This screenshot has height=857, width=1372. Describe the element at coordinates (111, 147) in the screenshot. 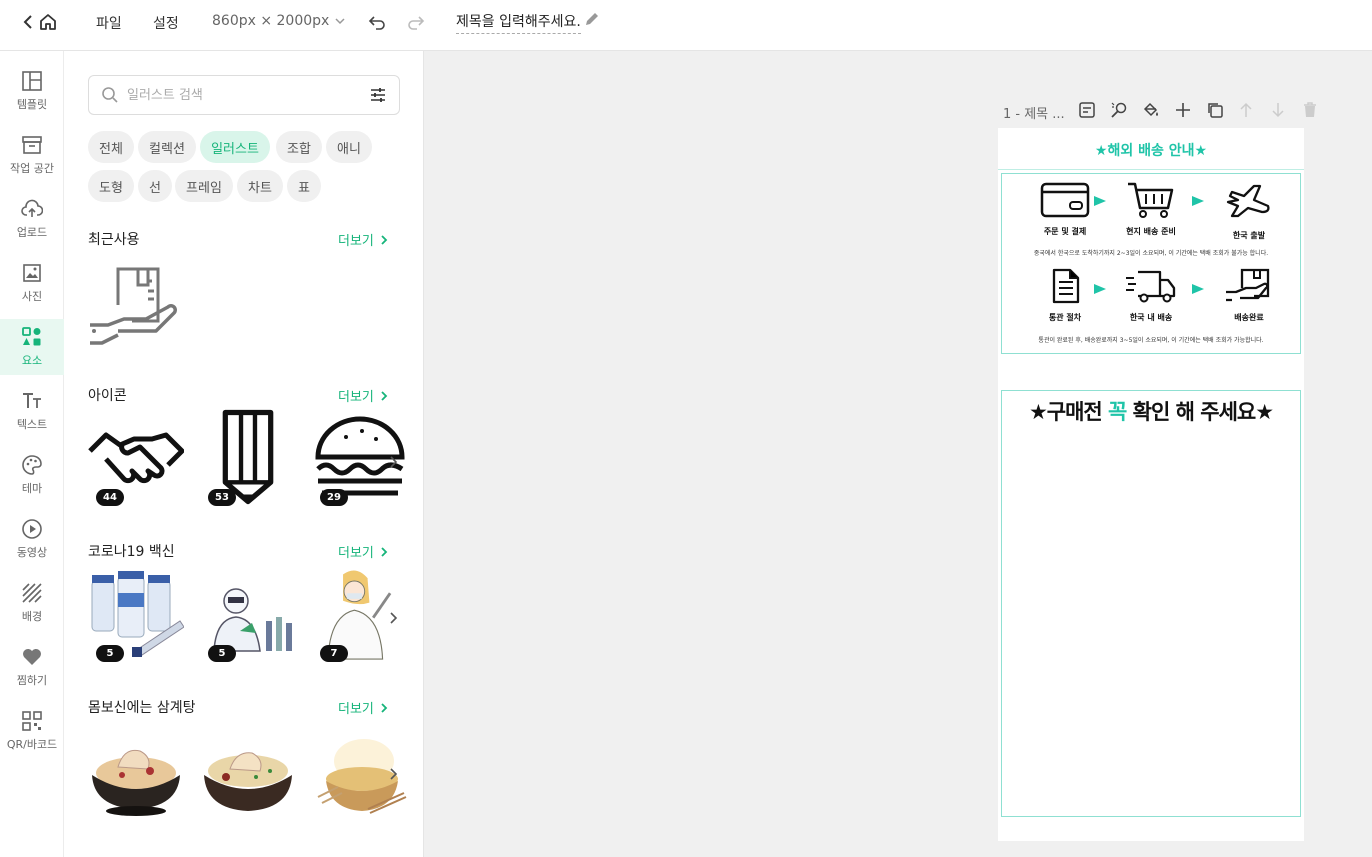

I see `chip-all: 전체` at that location.